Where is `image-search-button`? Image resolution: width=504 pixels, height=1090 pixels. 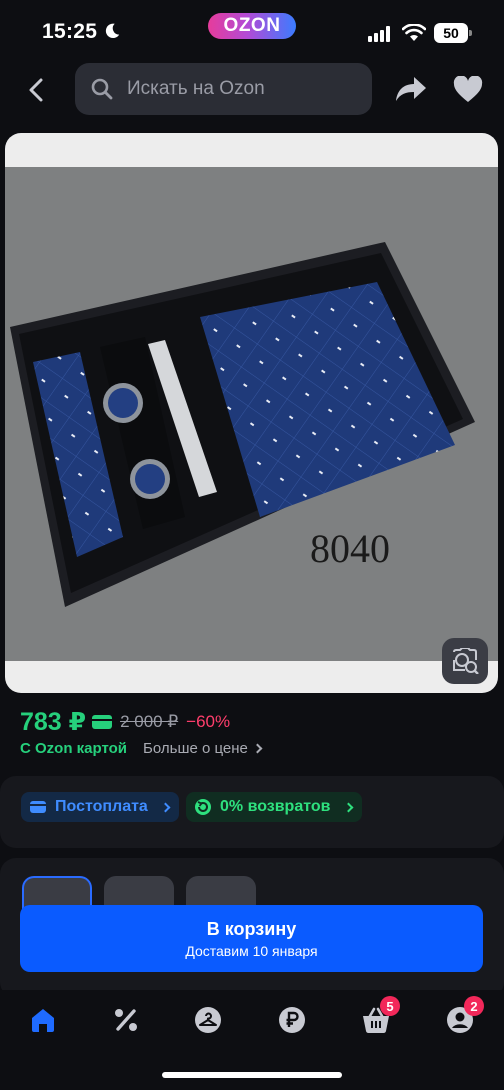 image-search-button is located at coordinates (465, 661).